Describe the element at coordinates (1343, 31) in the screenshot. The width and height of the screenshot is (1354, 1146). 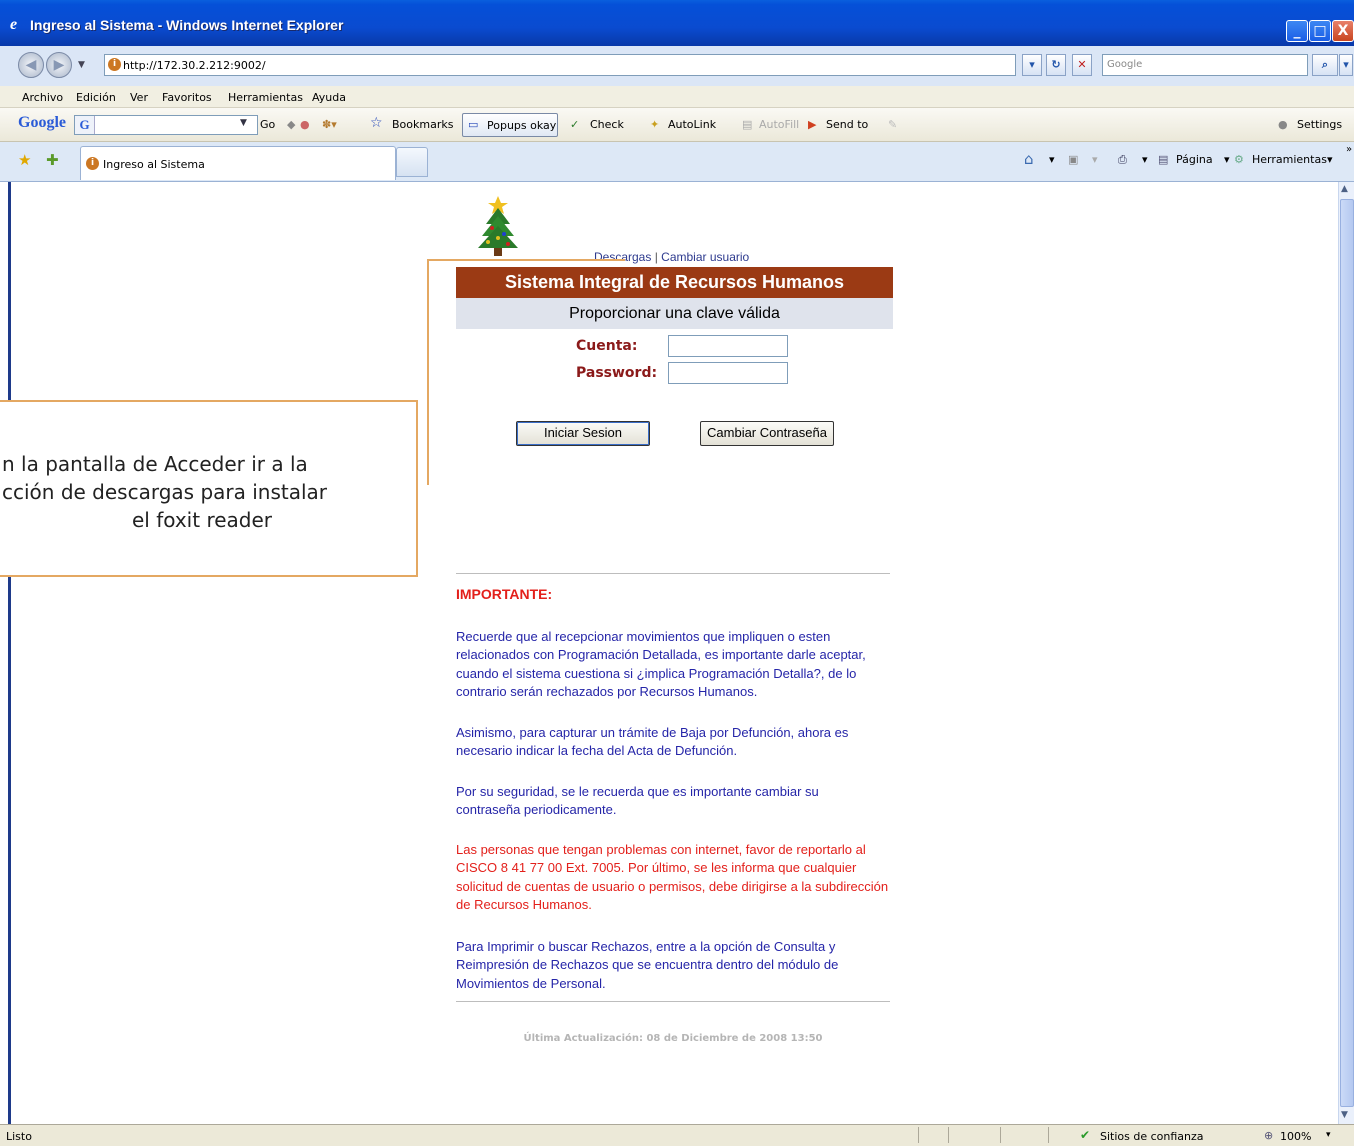
I see `close-button: X` at that location.